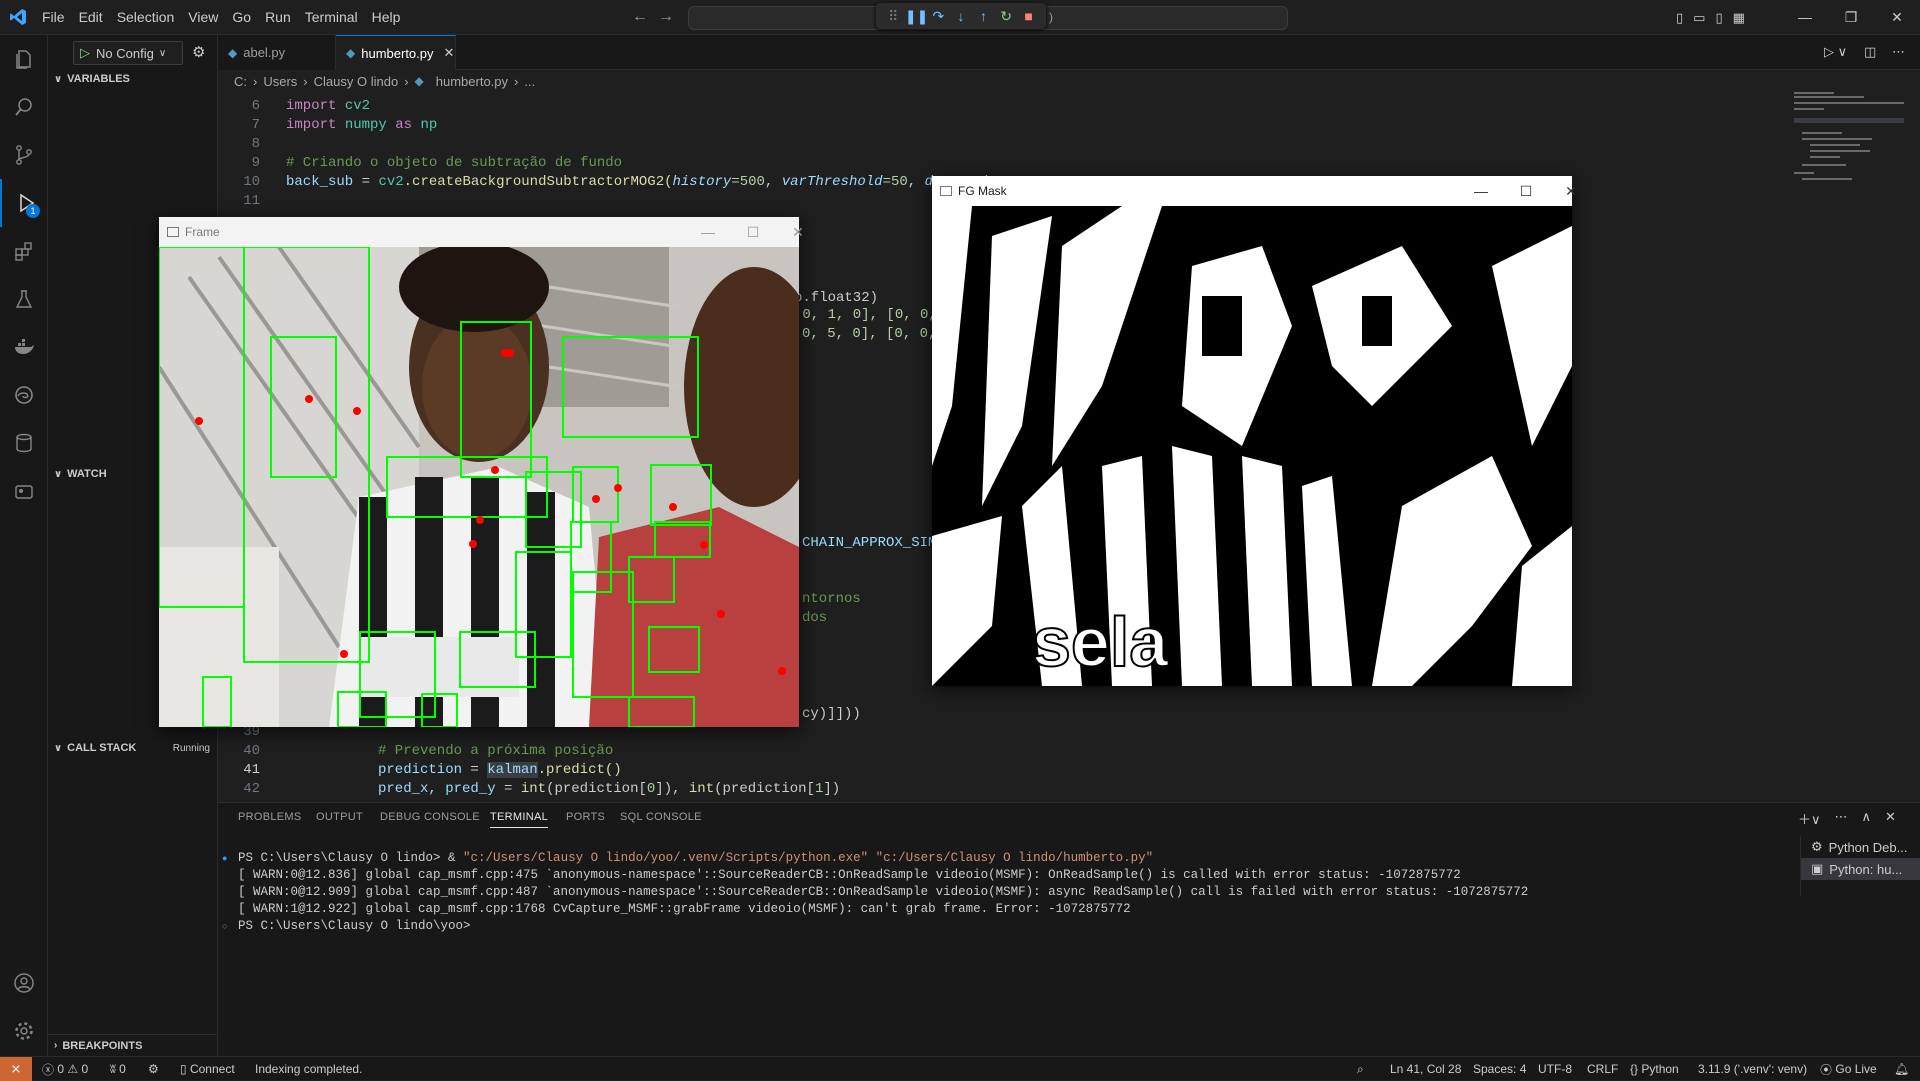 The height and width of the screenshot is (1081, 1920). What do you see at coordinates (1602, 1069) in the screenshot?
I see `eol-status: CRLF` at bounding box center [1602, 1069].